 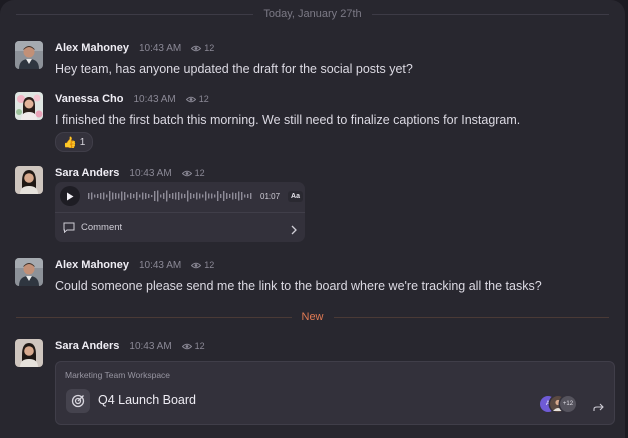 What do you see at coordinates (180, 212) in the screenshot?
I see `voice-message-card: 01:07 Aa Comment` at bounding box center [180, 212].